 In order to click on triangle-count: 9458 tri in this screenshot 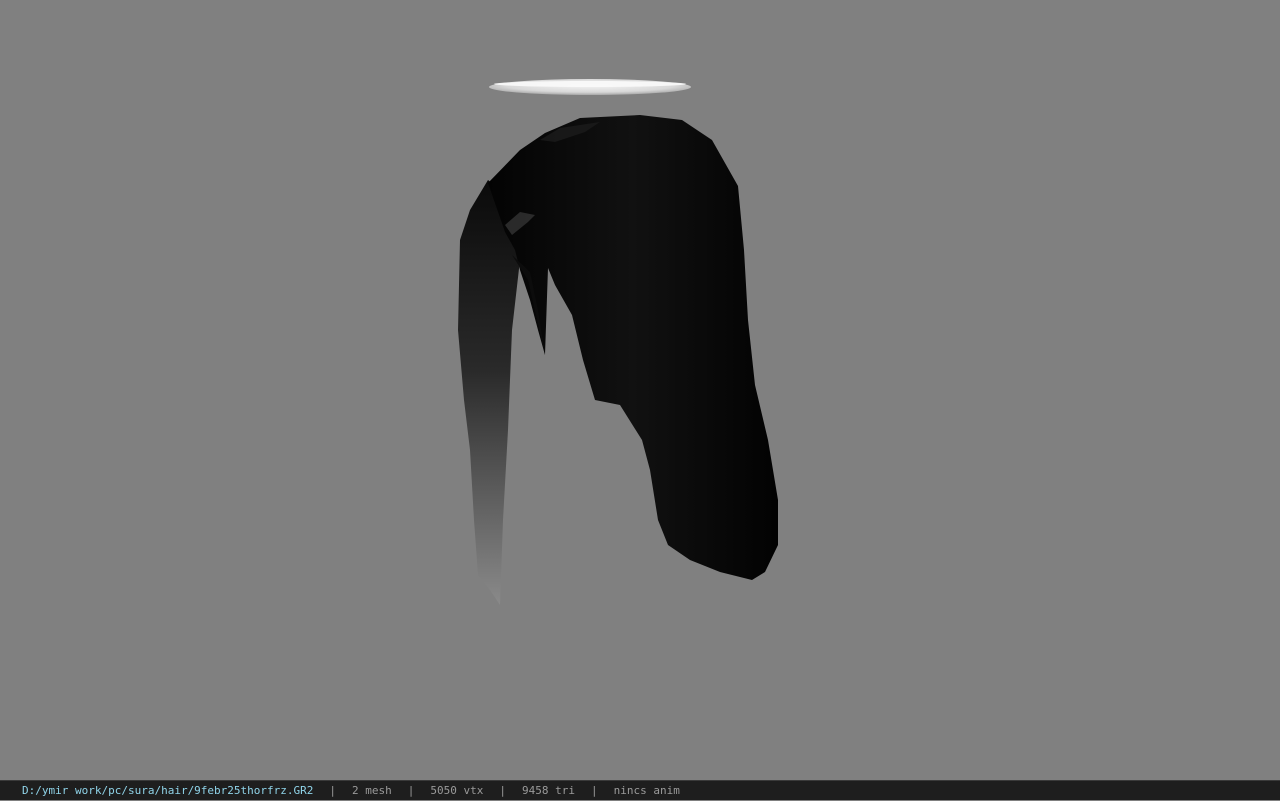, I will do `click(548, 790)`.